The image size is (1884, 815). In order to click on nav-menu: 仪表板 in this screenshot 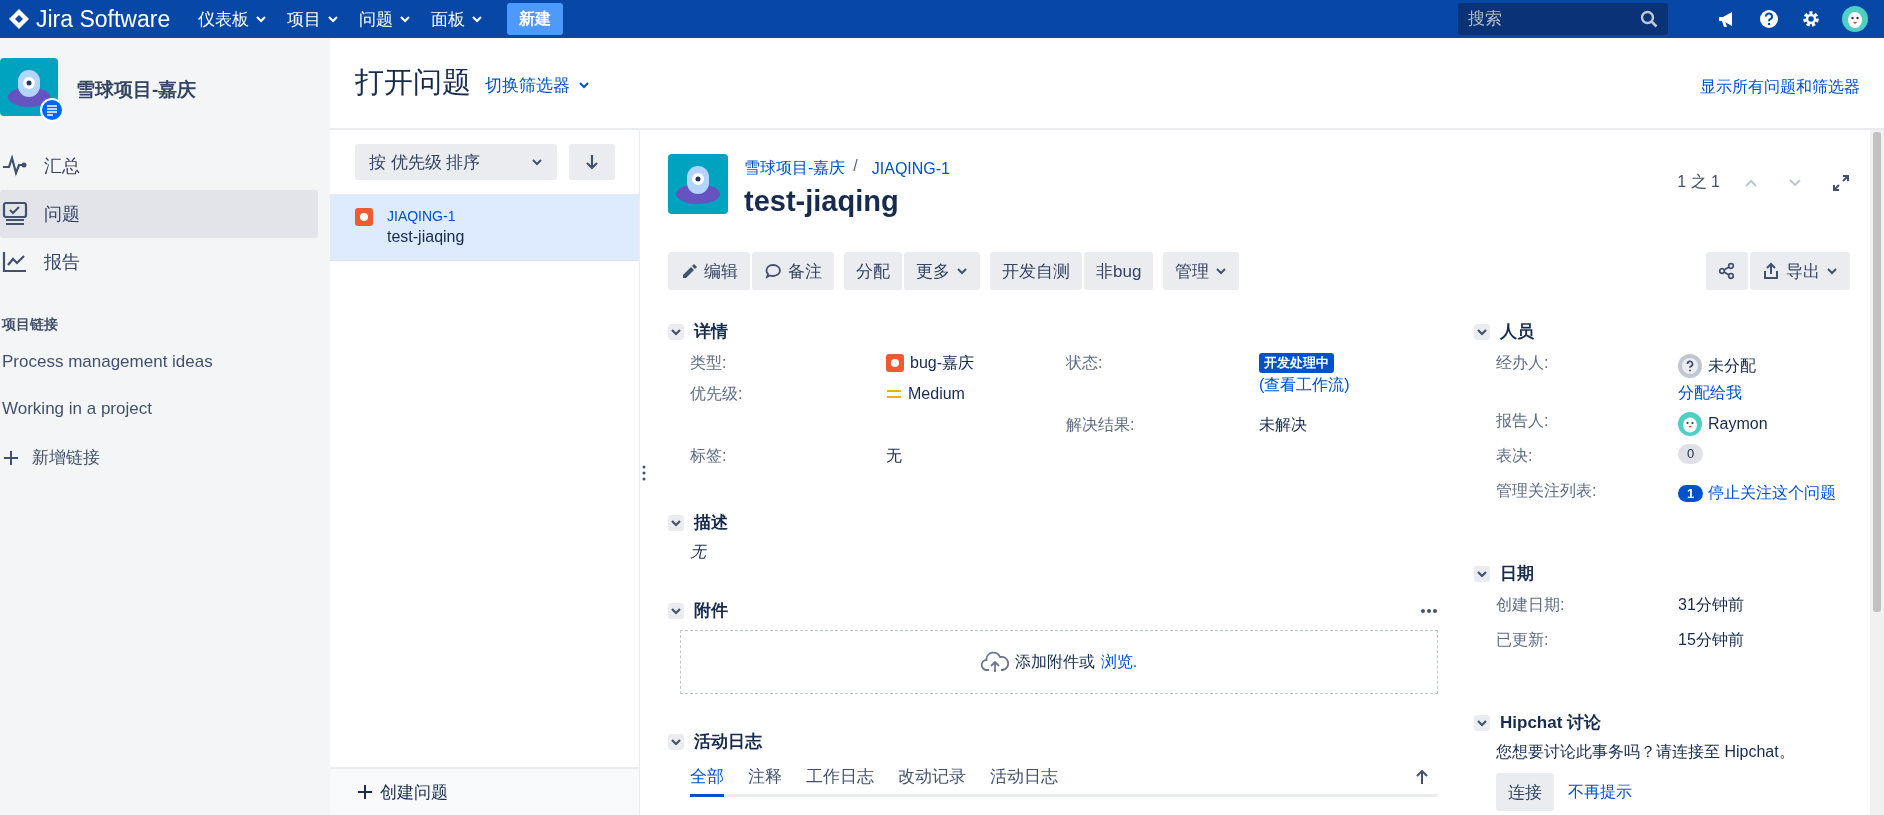, I will do `click(233, 19)`.